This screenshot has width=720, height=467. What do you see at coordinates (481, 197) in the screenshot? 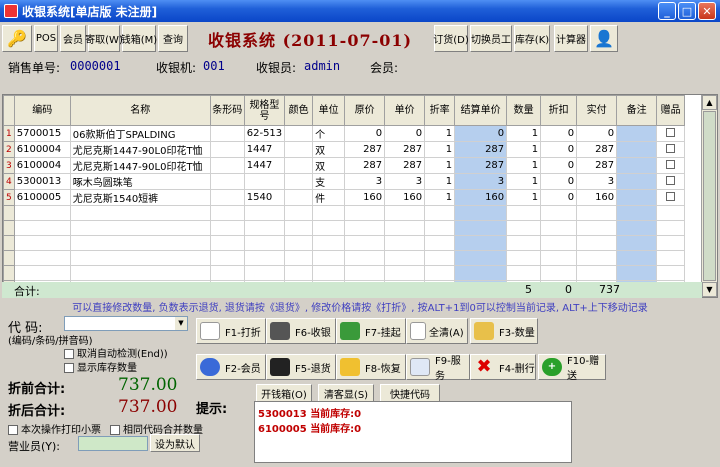
I see `cell-settle: 160` at bounding box center [481, 197].